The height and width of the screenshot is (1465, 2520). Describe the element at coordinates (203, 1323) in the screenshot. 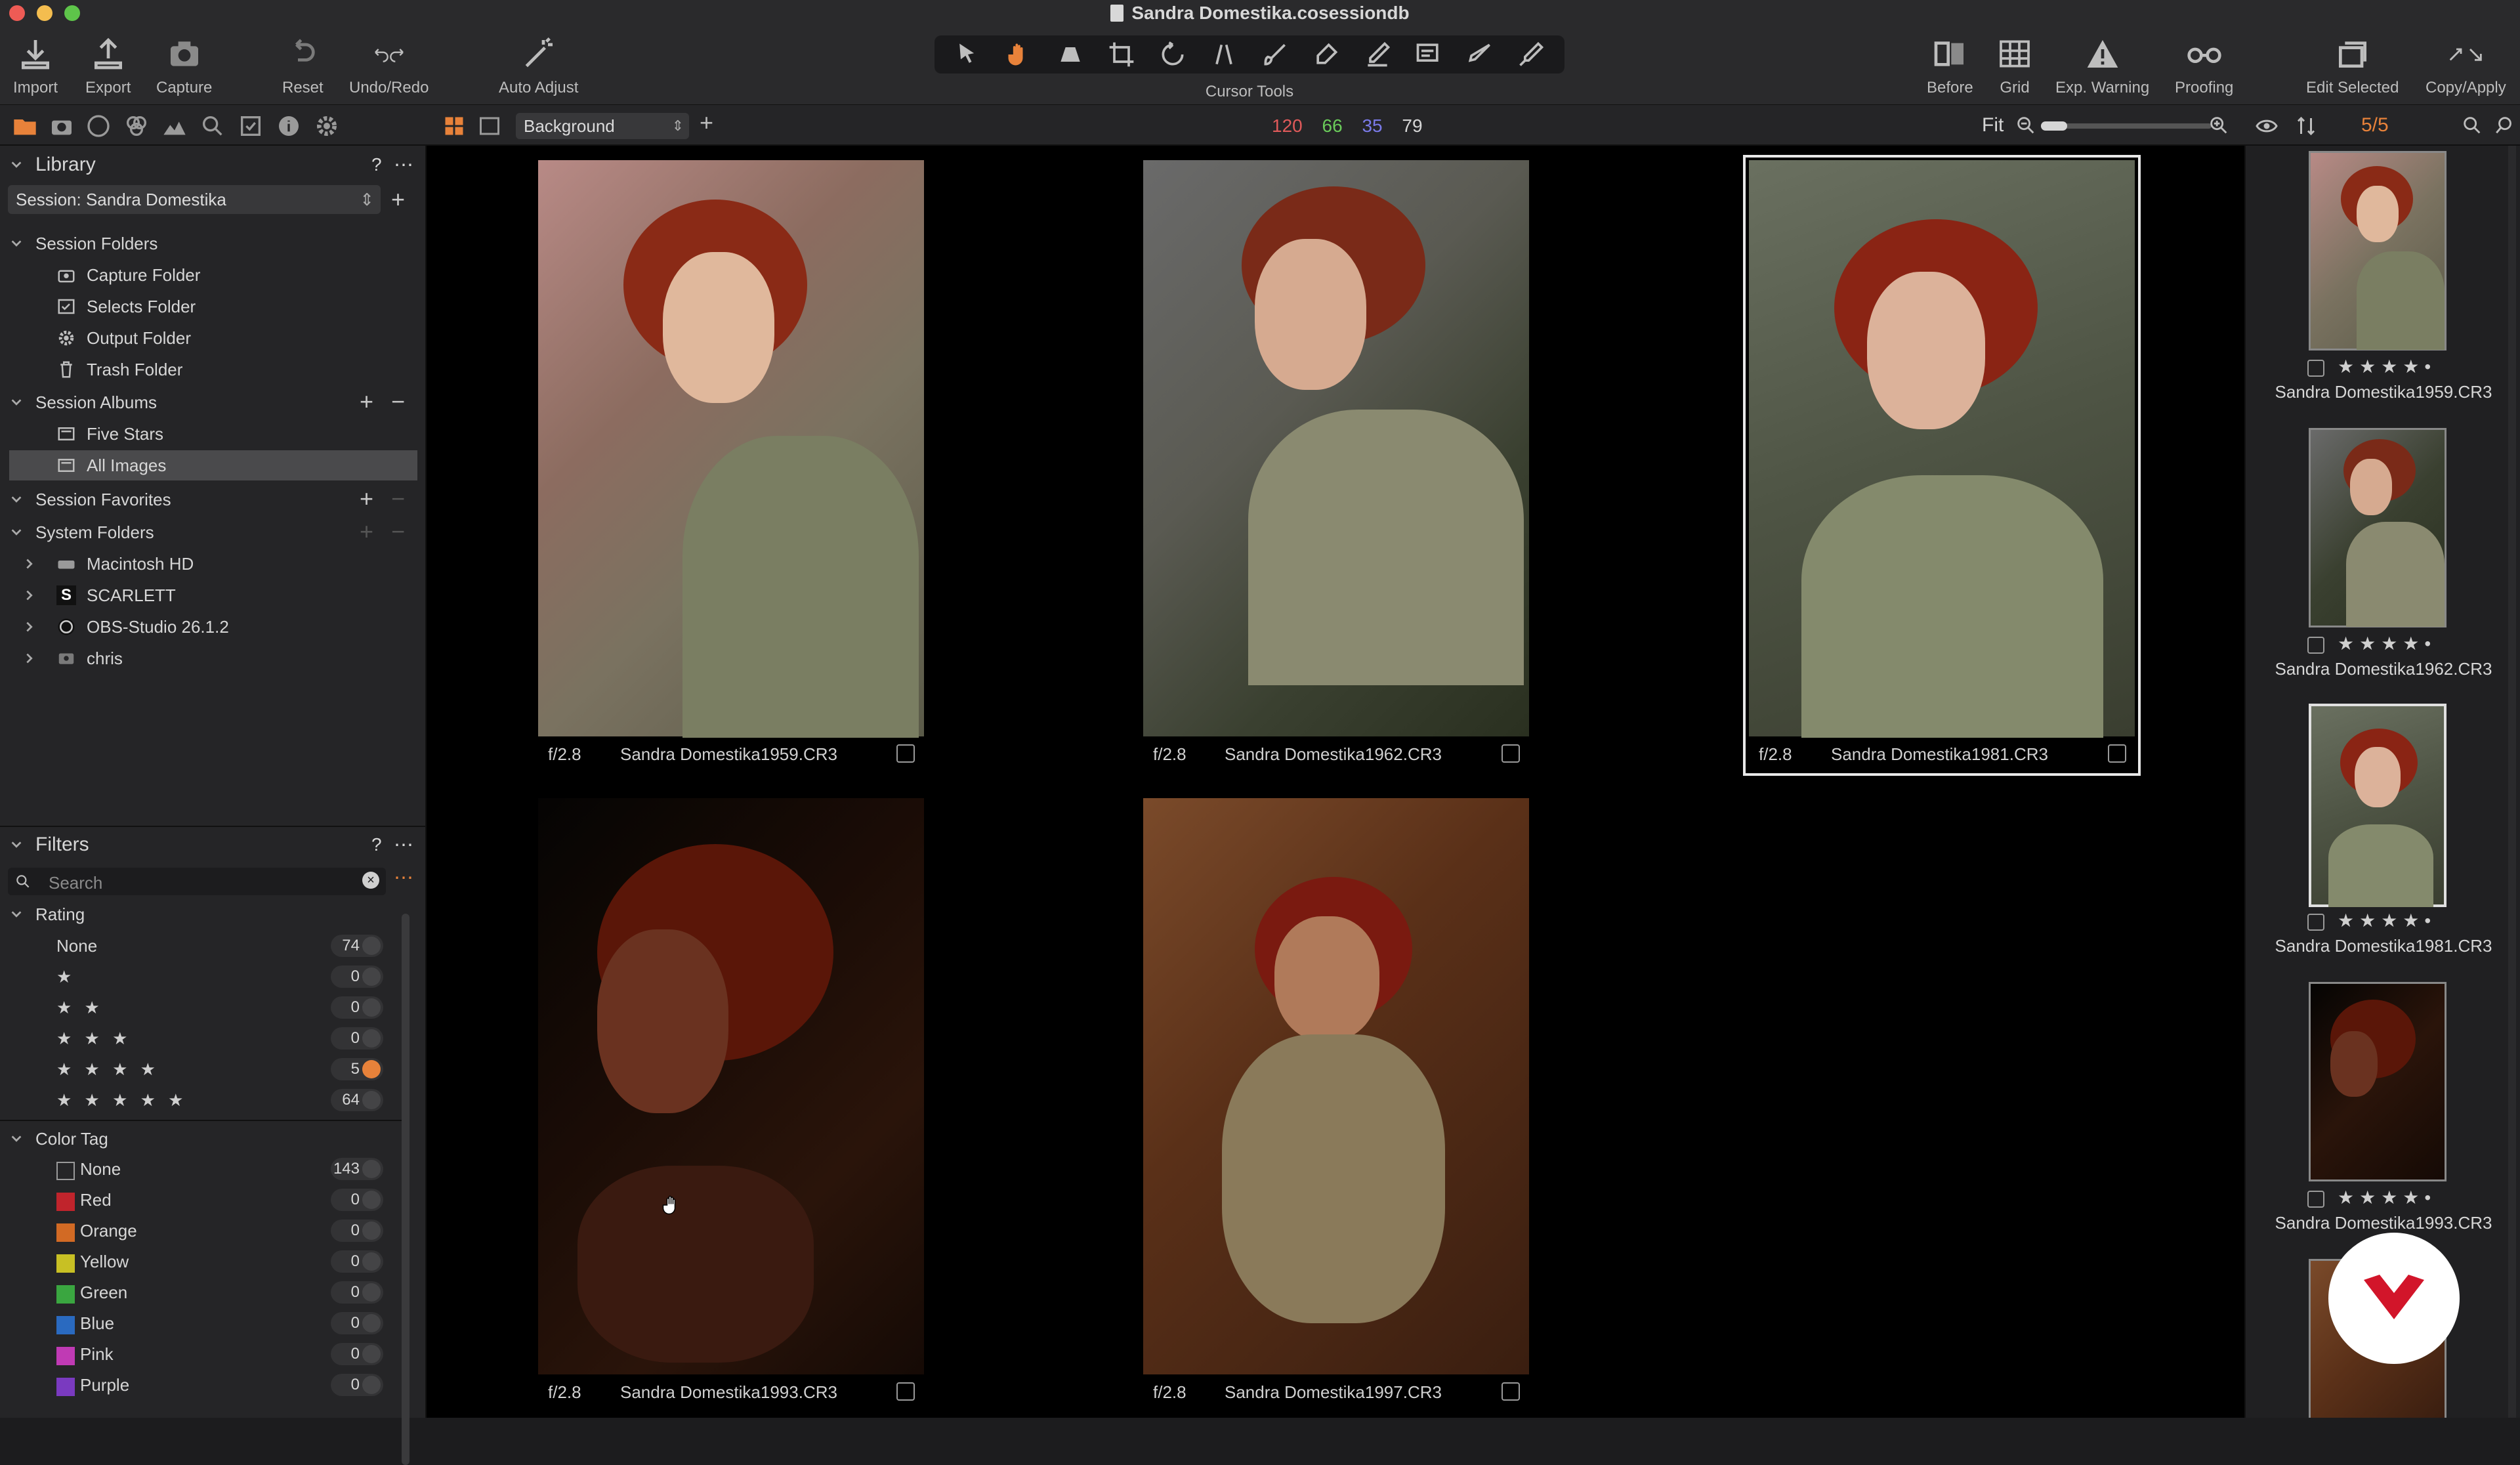

I see `color-filter-blue: Blue 0` at that location.